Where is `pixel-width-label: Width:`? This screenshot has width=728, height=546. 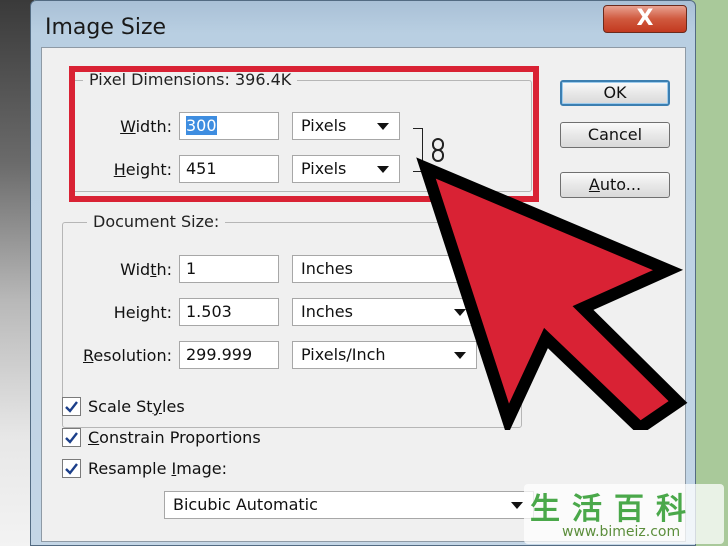
pixel-width-label: Width: is located at coordinates (146, 126).